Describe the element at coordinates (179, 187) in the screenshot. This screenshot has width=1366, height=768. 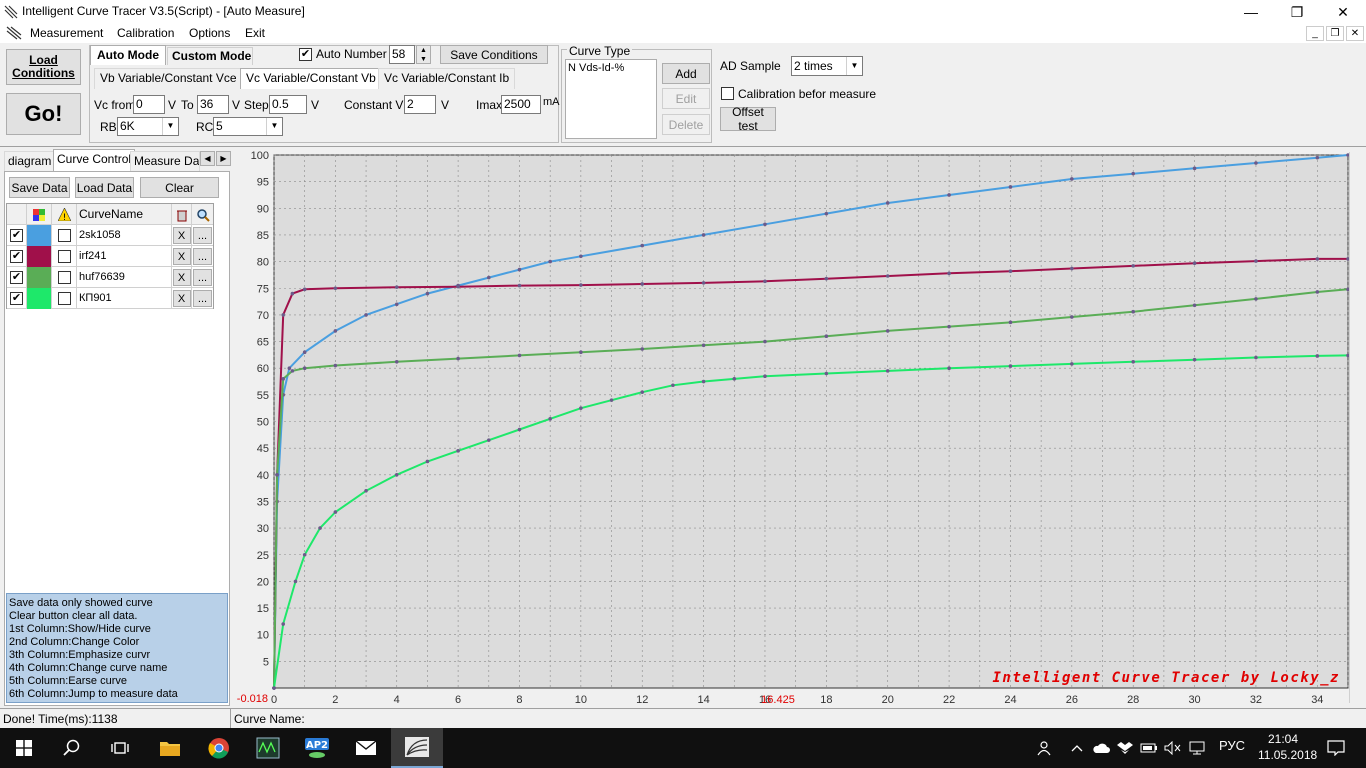
I see `clear-button: Clear` at that location.